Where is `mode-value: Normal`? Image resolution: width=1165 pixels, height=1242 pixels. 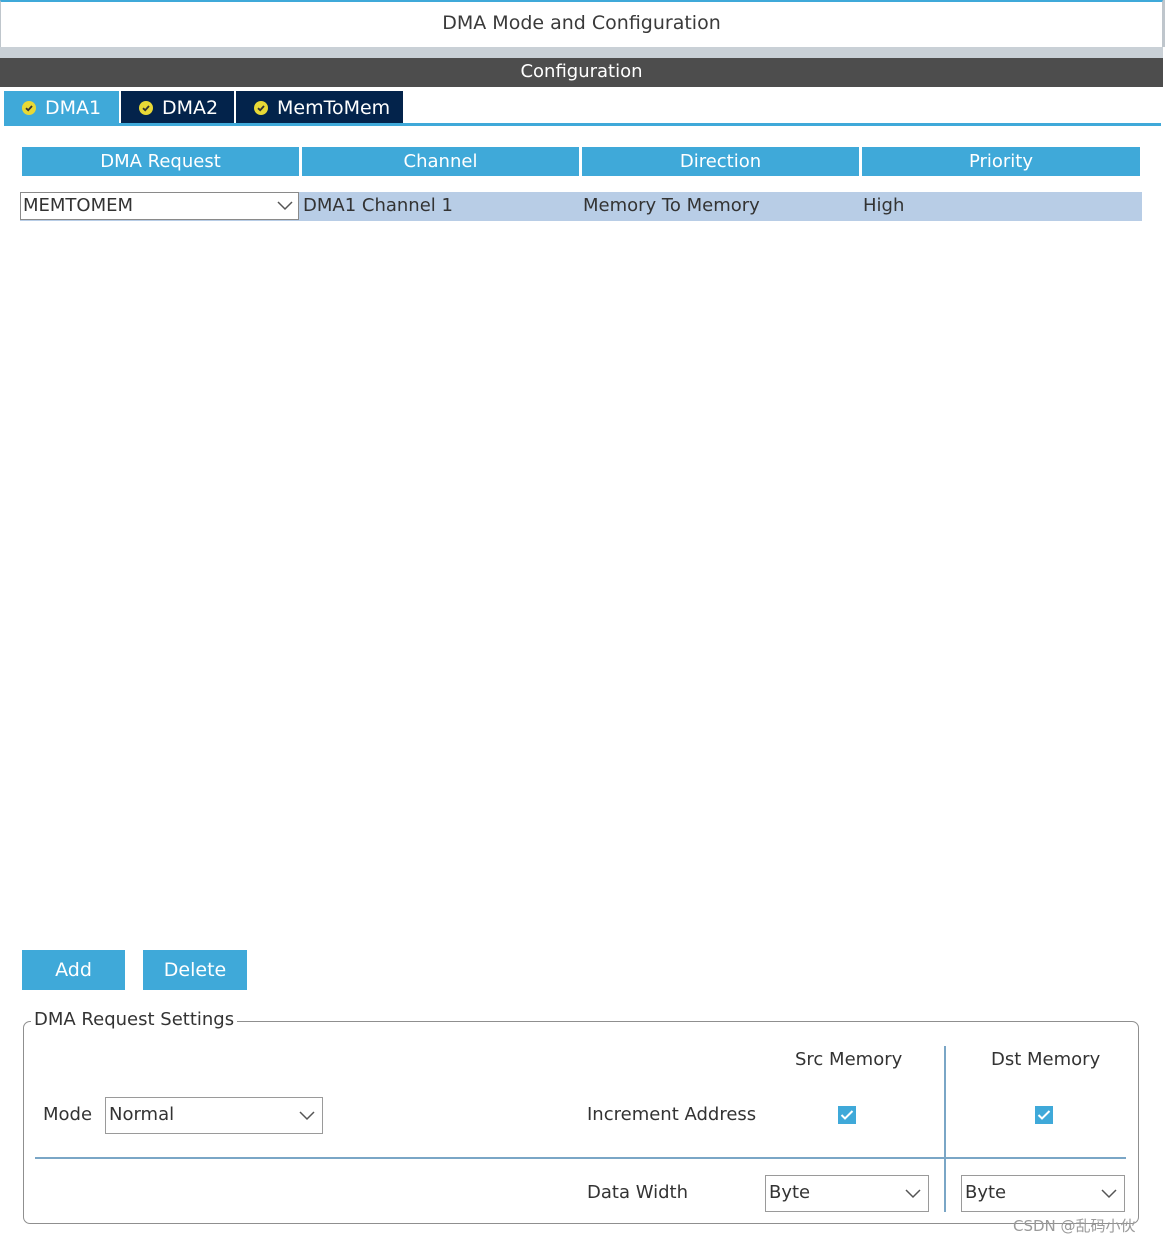 mode-value: Normal is located at coordinates (142, 1114).